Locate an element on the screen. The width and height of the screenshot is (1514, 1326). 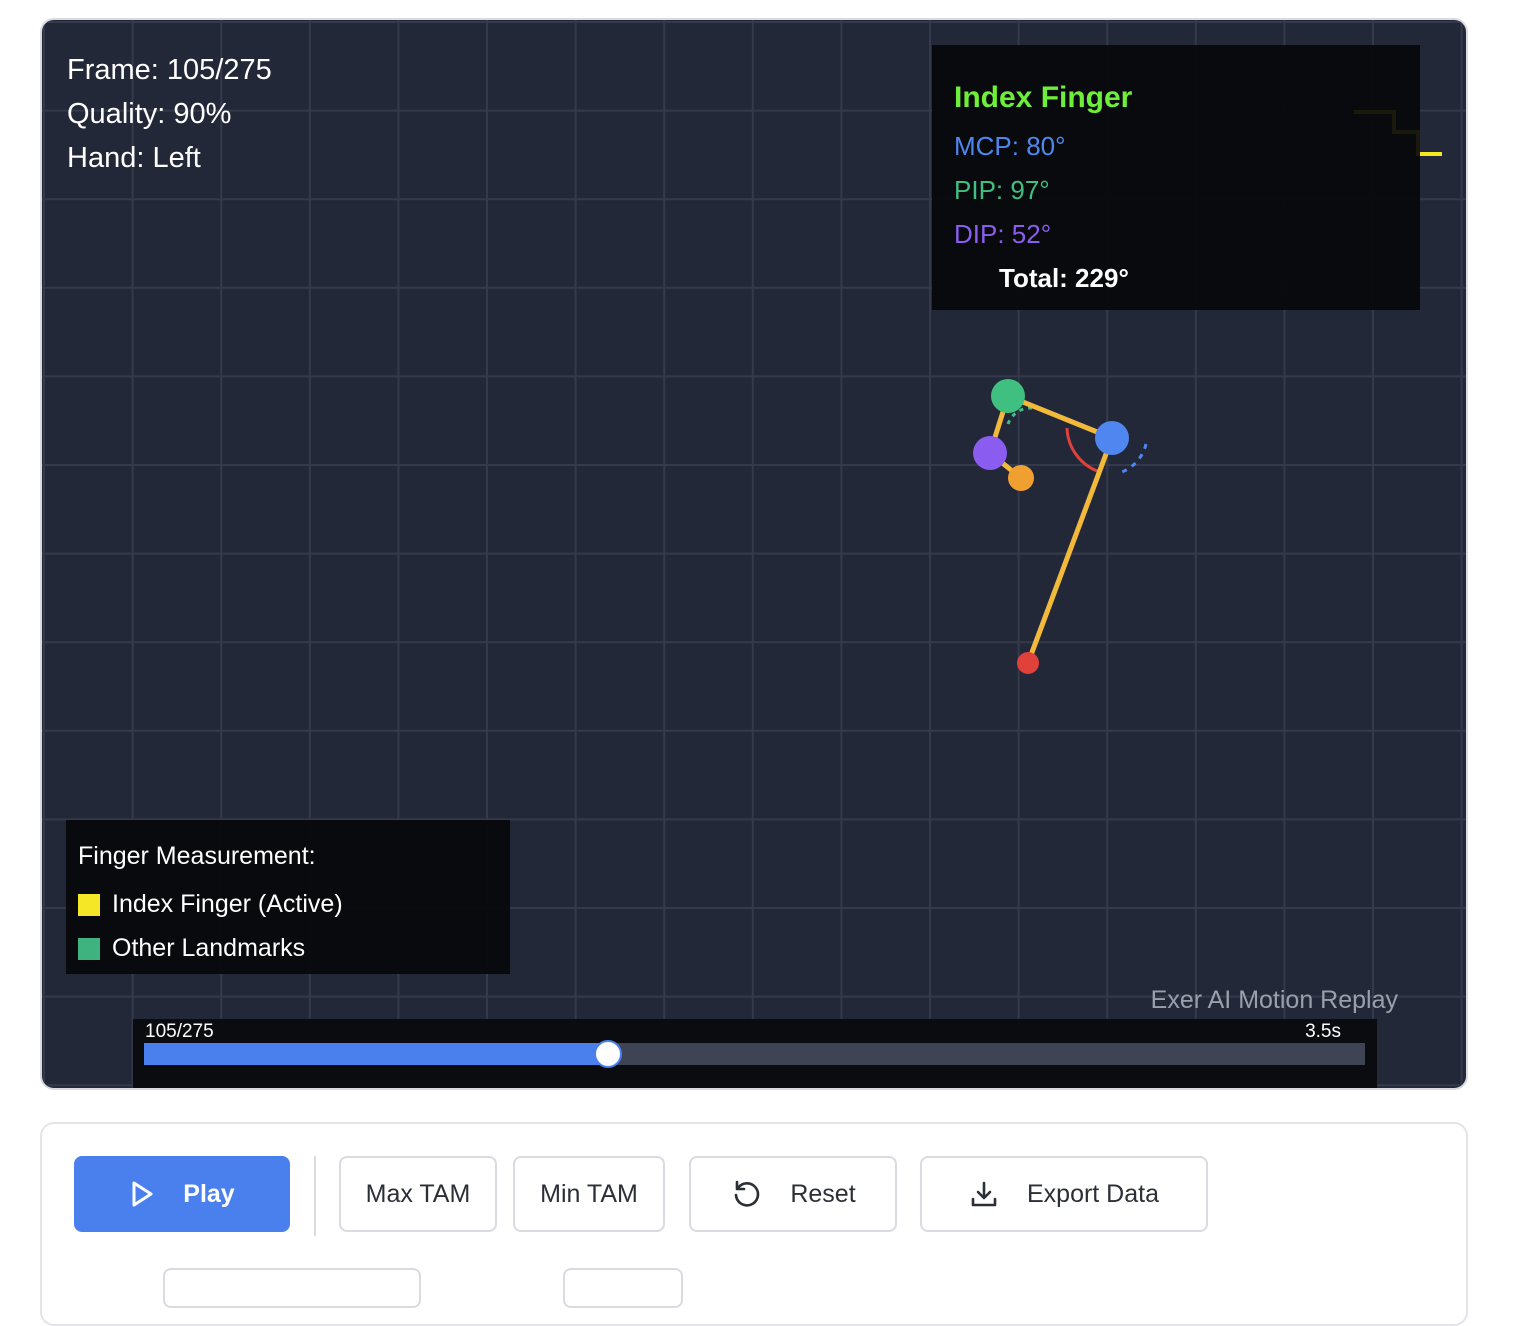
legend-item-other-landmarks: Other Landmarks is located at coordinates (191, 948).